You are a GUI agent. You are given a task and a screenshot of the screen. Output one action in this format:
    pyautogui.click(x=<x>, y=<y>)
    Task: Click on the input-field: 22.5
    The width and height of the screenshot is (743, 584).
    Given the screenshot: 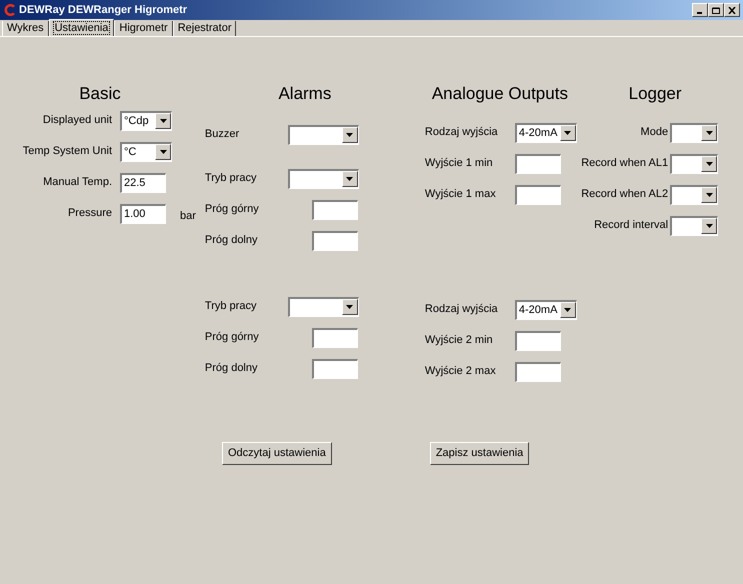 What is the action you would take?
    pyautogui.click(x=143, y=182)
    